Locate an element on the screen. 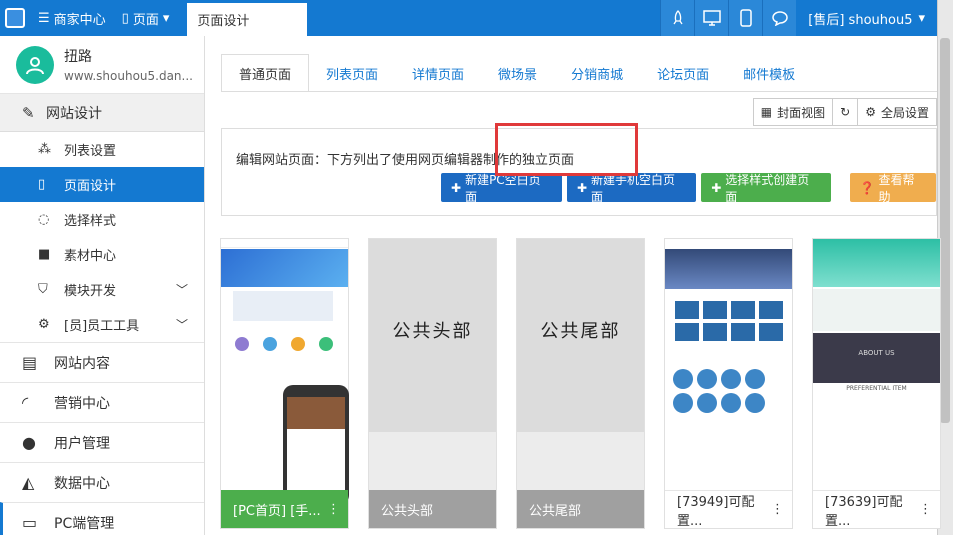 The width and height of the screenshot is (953, 535). question-icon: ❓ is located at coordinates (867, 187).